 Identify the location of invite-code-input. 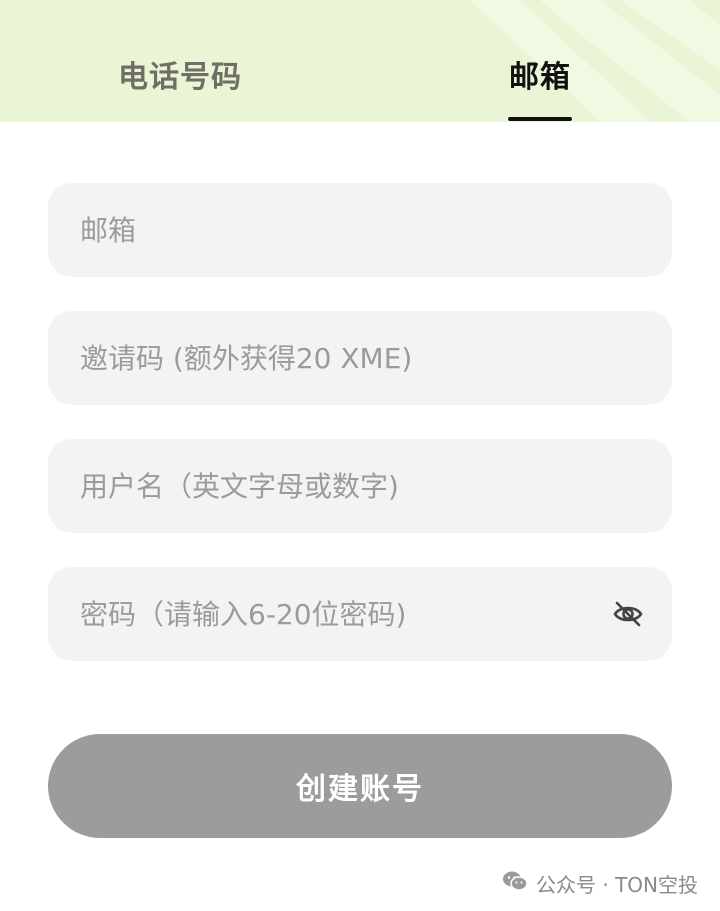
(360, 358).